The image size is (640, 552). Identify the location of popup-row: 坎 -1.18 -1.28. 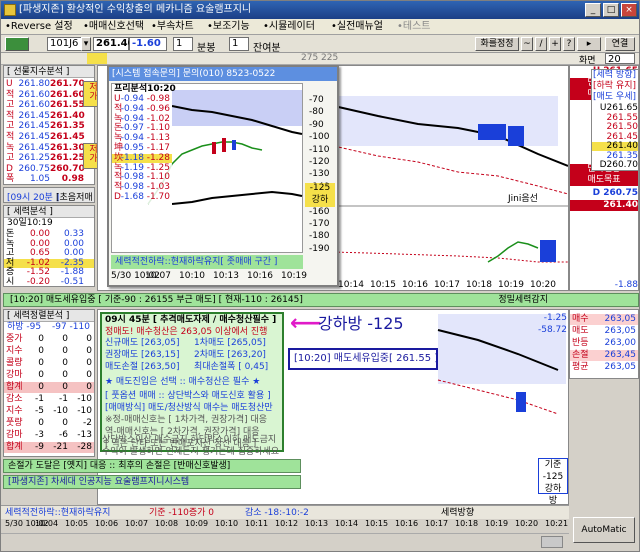
(142, 158).